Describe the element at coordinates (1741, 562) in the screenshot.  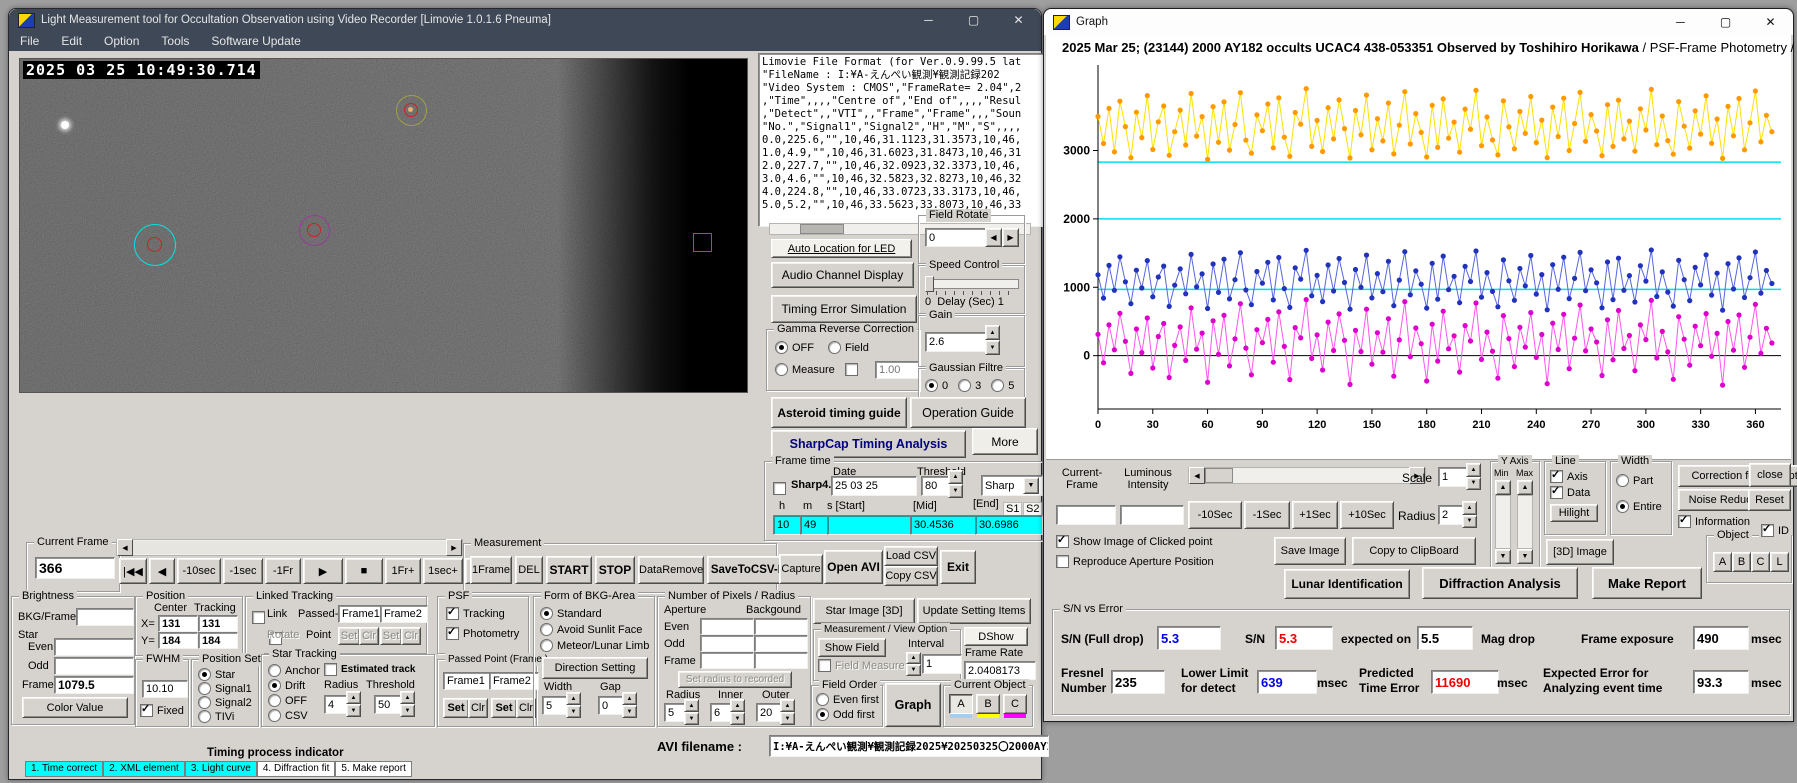
I see `graph-object-b-button: B` at that location.